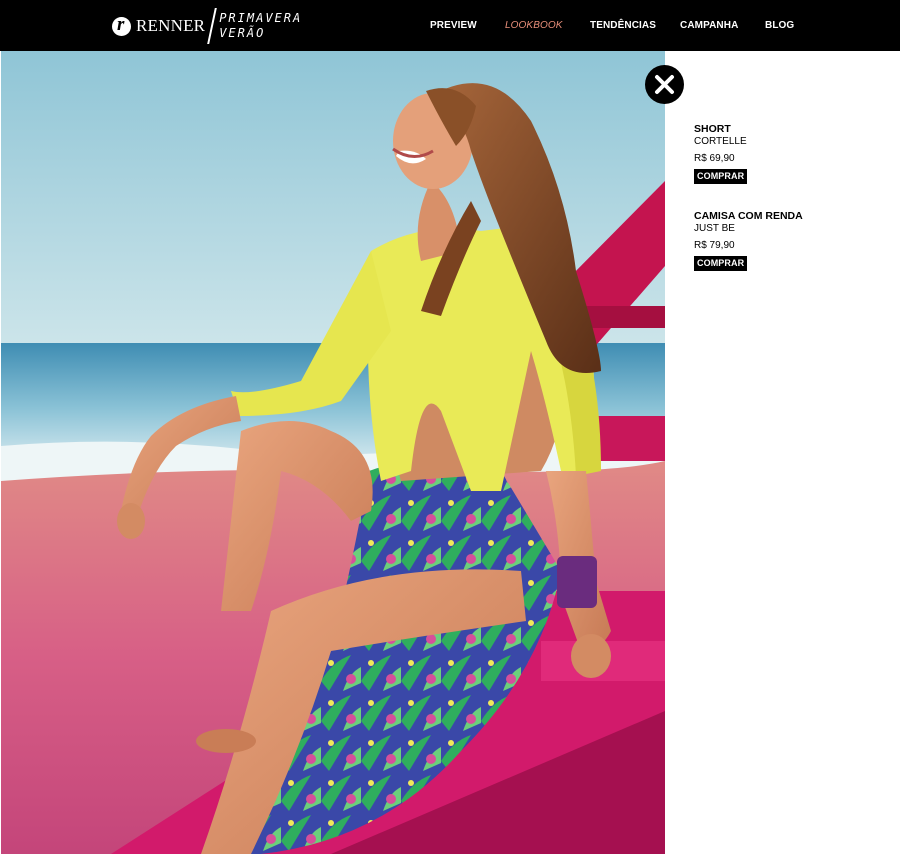 Image resolution: width=900 pixels, height=854 pixels. What do you see at coordinates (714, 158) in the screenshot?
I see `product-price: R$ 69,90` at bounding box center [714, 158].